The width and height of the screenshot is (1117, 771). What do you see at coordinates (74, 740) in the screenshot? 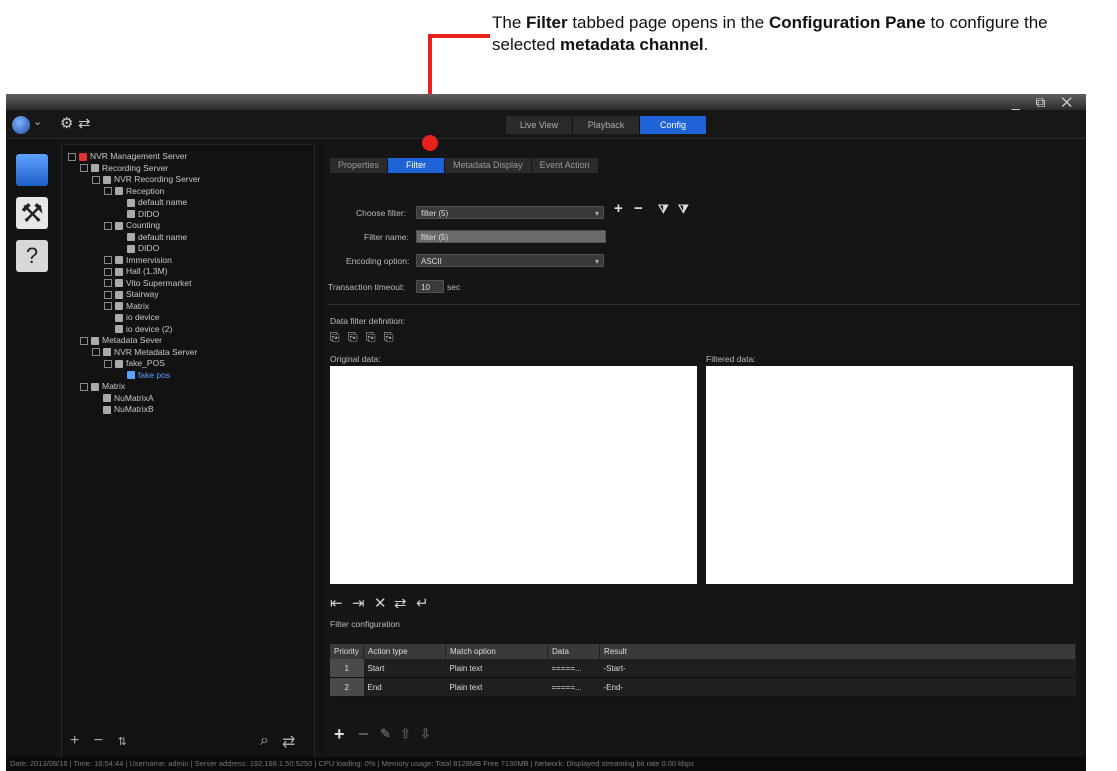
I see `add-icon: +` at bounding box center [74, 740].